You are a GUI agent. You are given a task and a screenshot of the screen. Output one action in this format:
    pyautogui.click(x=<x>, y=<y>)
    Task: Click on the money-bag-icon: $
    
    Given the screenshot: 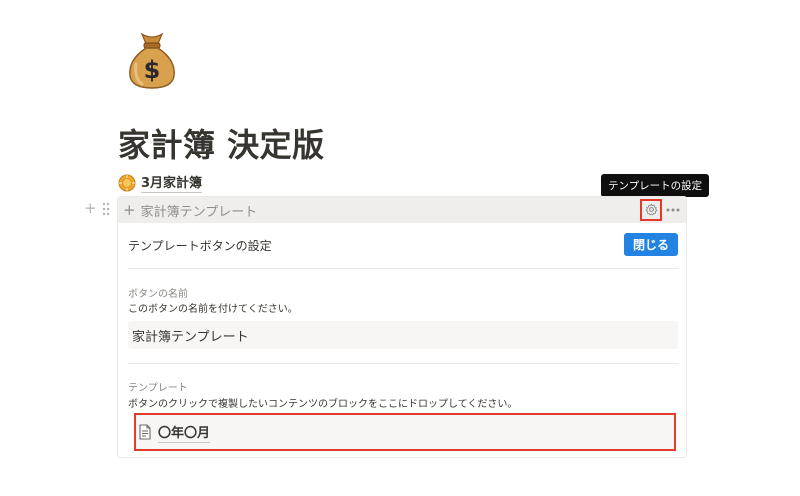 What is the action you would take?
    pyautogui.click(x=152, y=60)
    